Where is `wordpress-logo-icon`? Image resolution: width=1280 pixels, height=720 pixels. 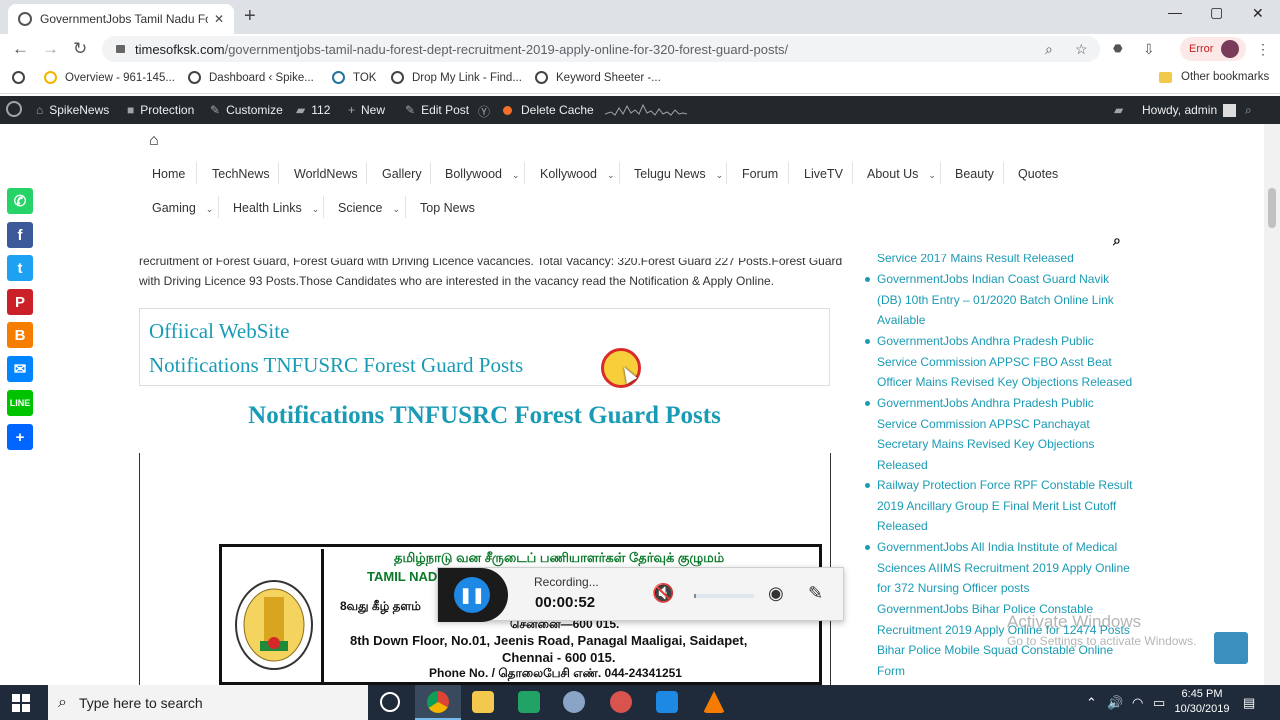
wordpress-logo-icon is located at coordinates (14, 109).